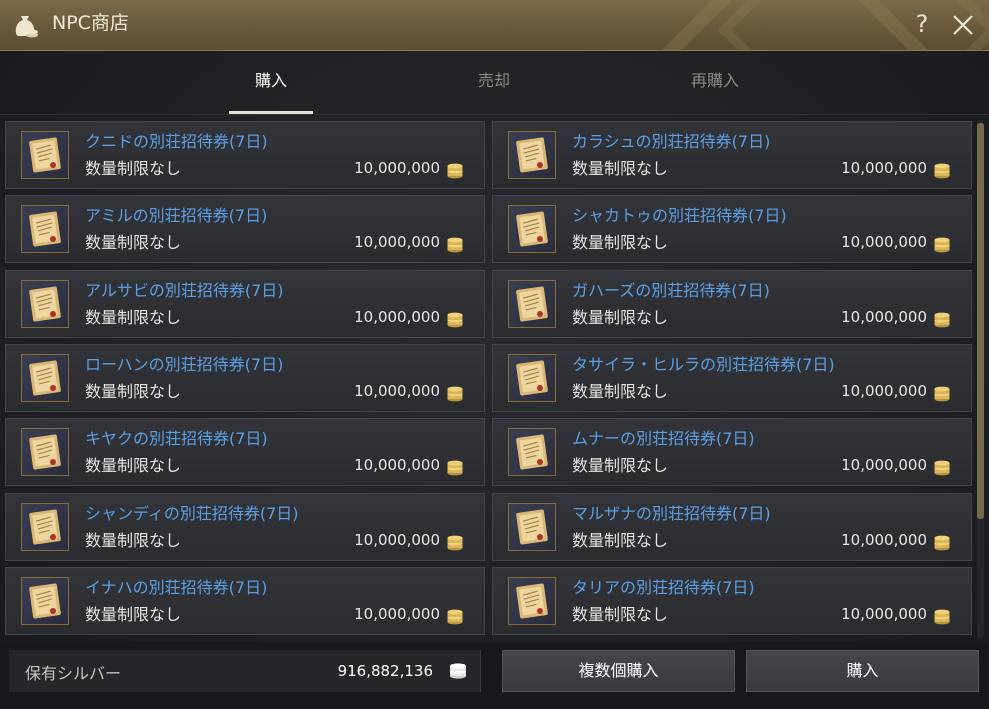 This screenshot has height=709, width=989. I want to click on tab-label: 再購入, so click(714, 80).